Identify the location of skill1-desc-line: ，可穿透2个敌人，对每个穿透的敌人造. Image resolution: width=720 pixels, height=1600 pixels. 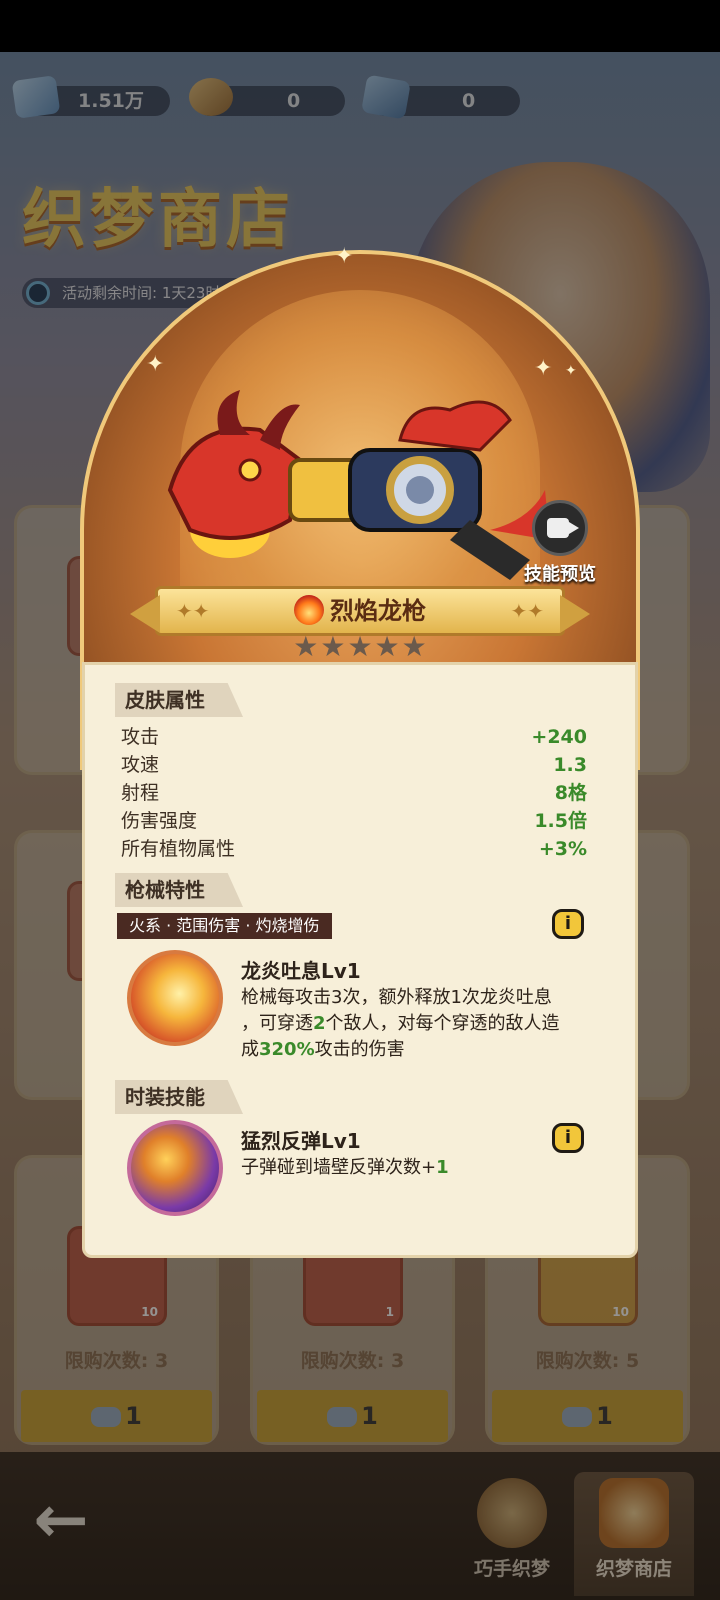
(400, 1023).